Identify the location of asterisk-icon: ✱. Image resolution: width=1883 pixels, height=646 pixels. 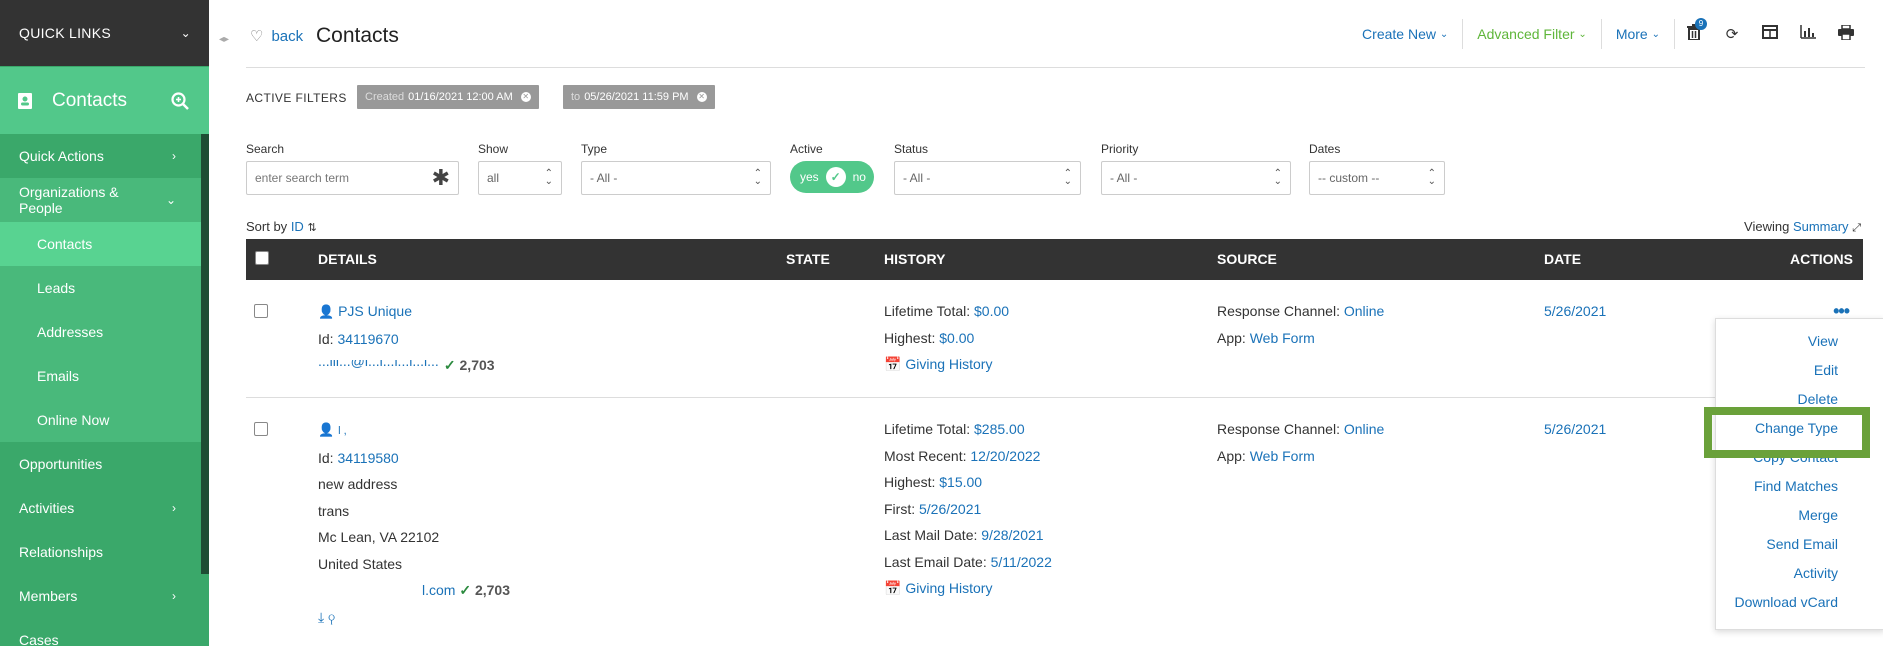
(441, 178).